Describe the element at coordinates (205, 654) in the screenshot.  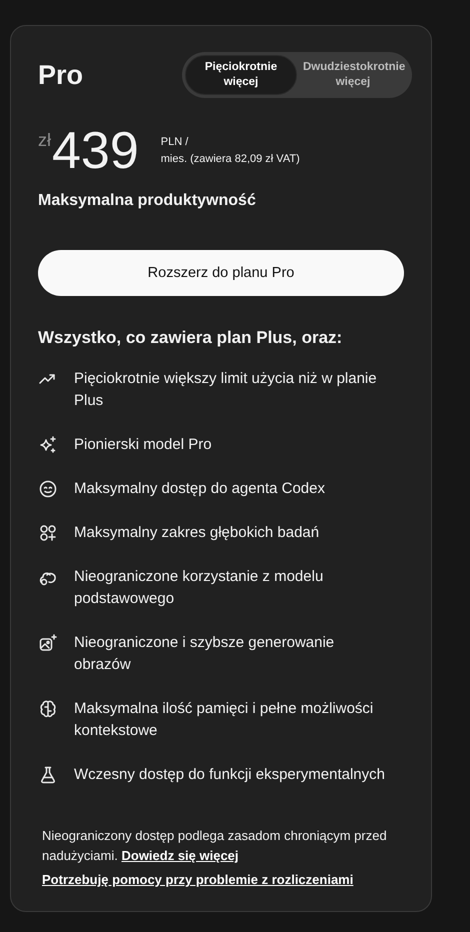
I see `feature-text: Nieograniczone i szybsze generowanie obrazów` at that location.